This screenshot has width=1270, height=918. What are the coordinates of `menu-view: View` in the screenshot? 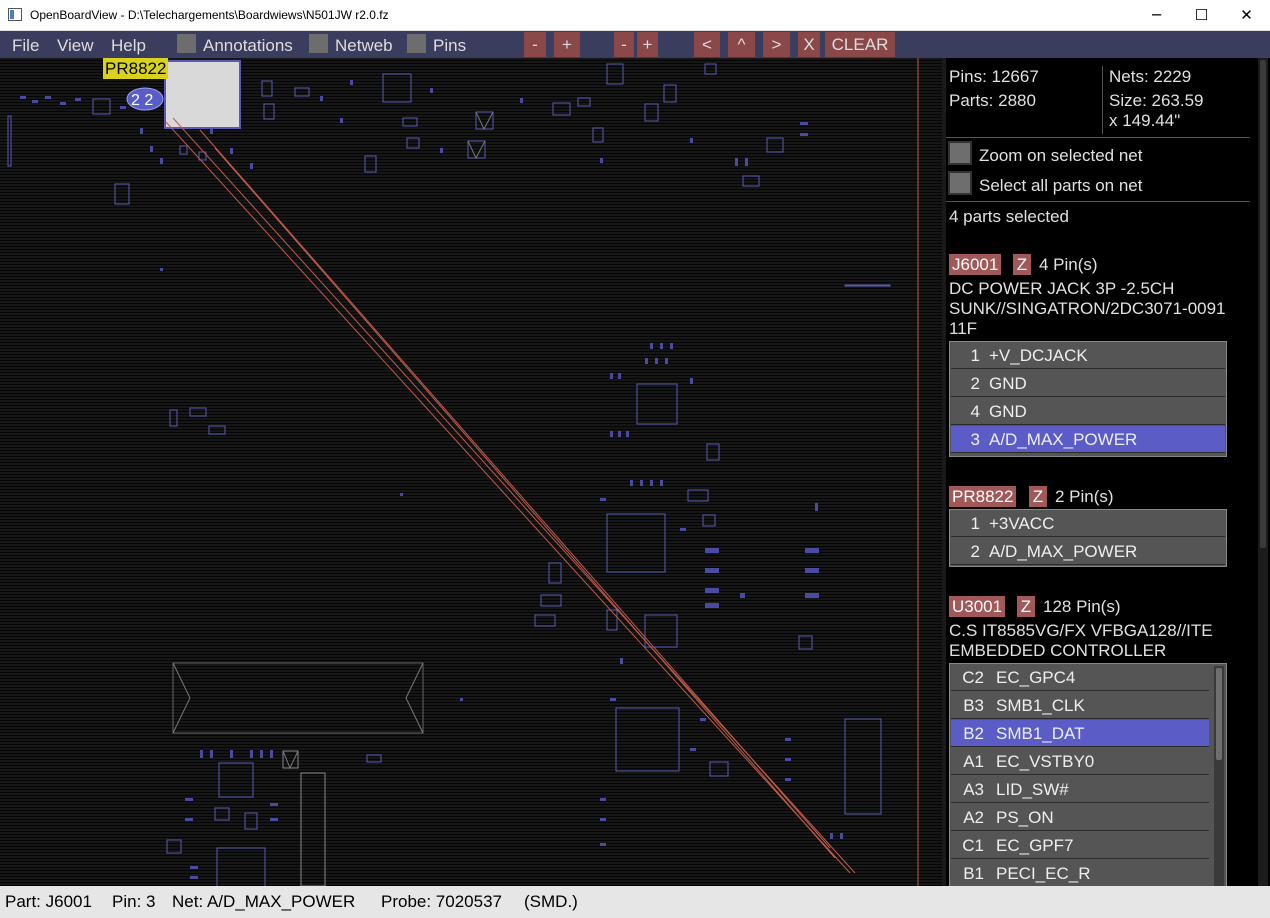 It's located at (75, 46).